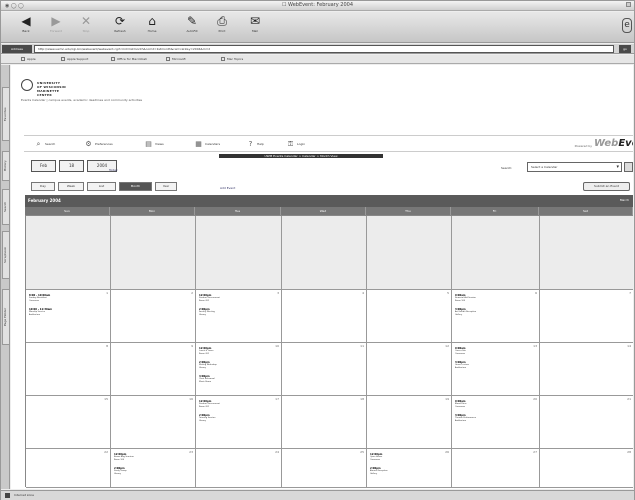  I want to click on calendar-event: 2:00pm Writing Workshop Library, so click(208, 365).